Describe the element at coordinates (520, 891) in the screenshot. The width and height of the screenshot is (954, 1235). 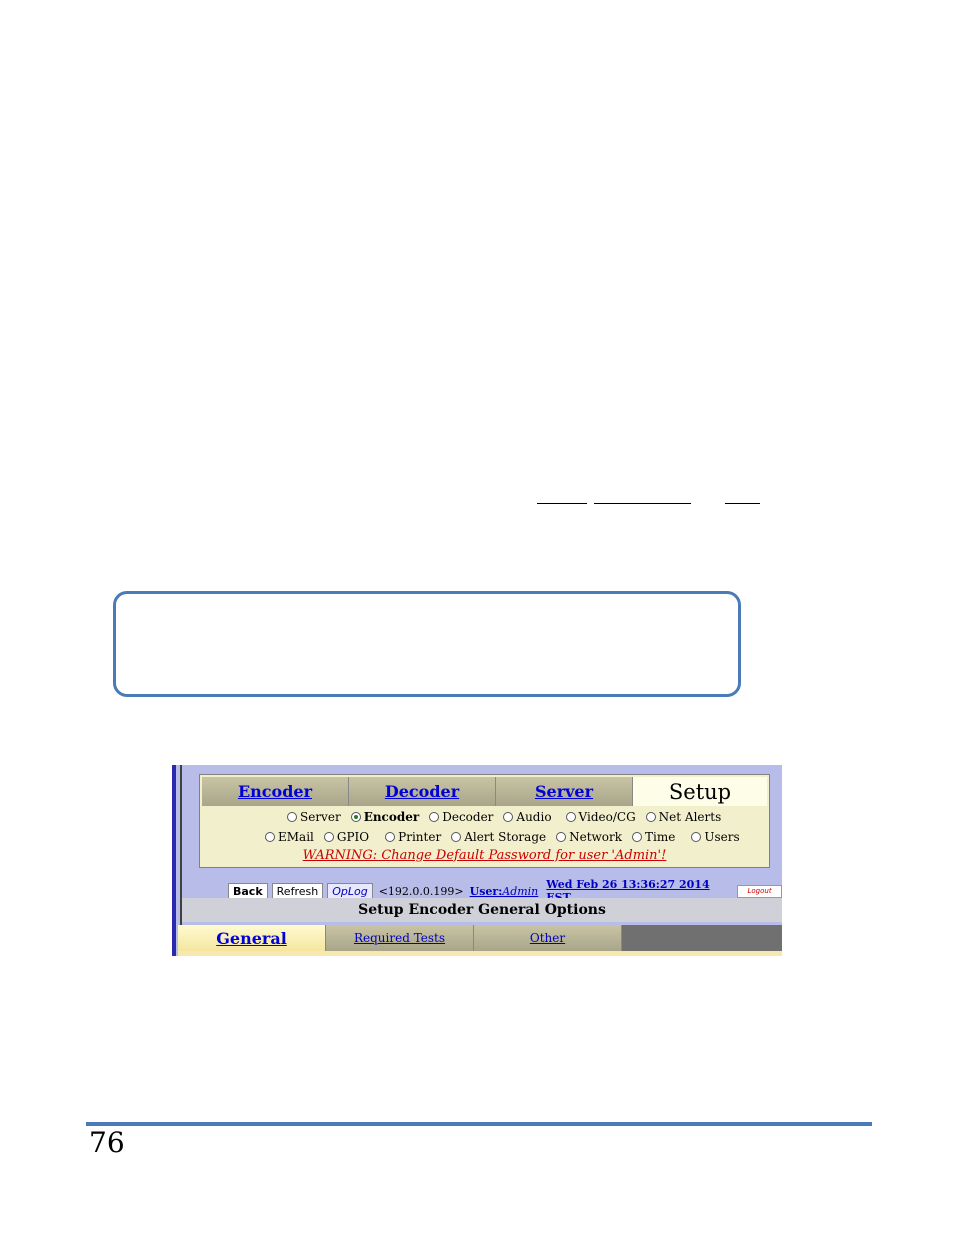
I see `user-name: Admin` at that location.